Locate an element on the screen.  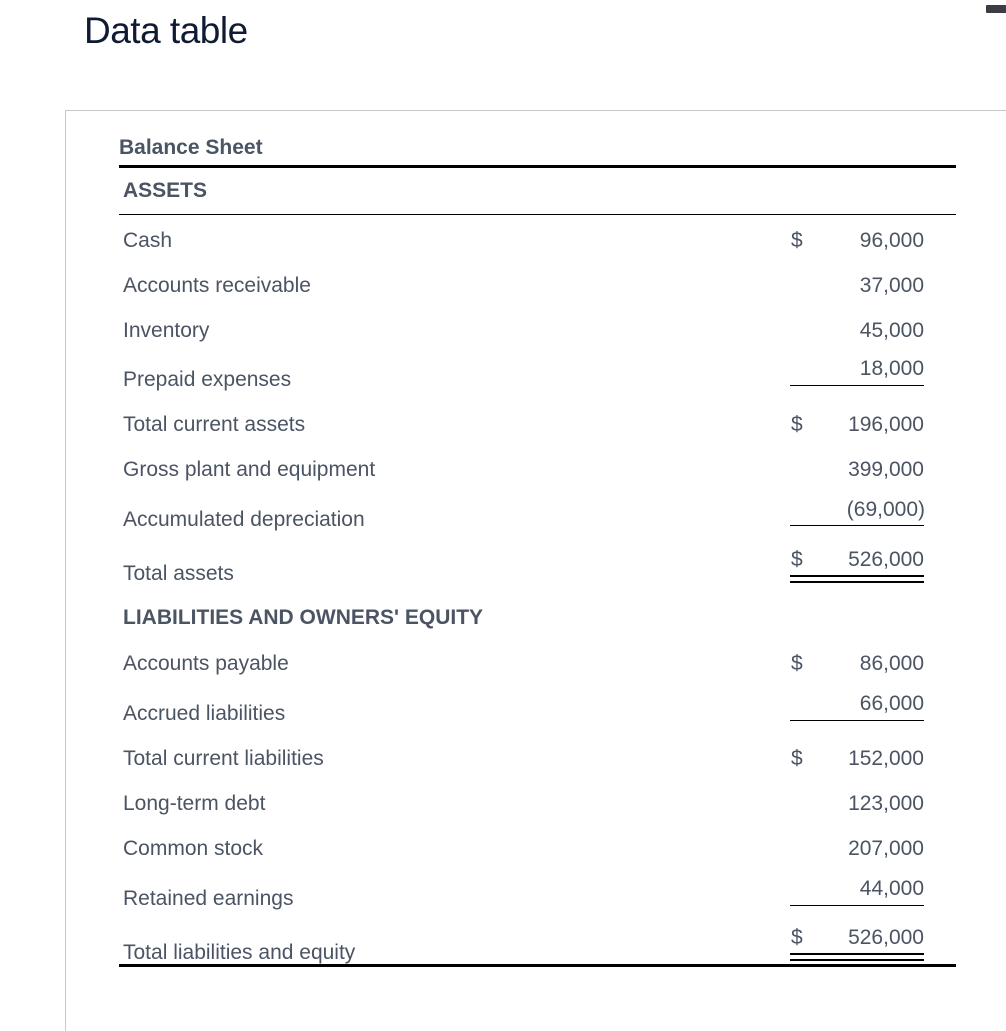
row-label: Cash is located at coordinates (148, 240).